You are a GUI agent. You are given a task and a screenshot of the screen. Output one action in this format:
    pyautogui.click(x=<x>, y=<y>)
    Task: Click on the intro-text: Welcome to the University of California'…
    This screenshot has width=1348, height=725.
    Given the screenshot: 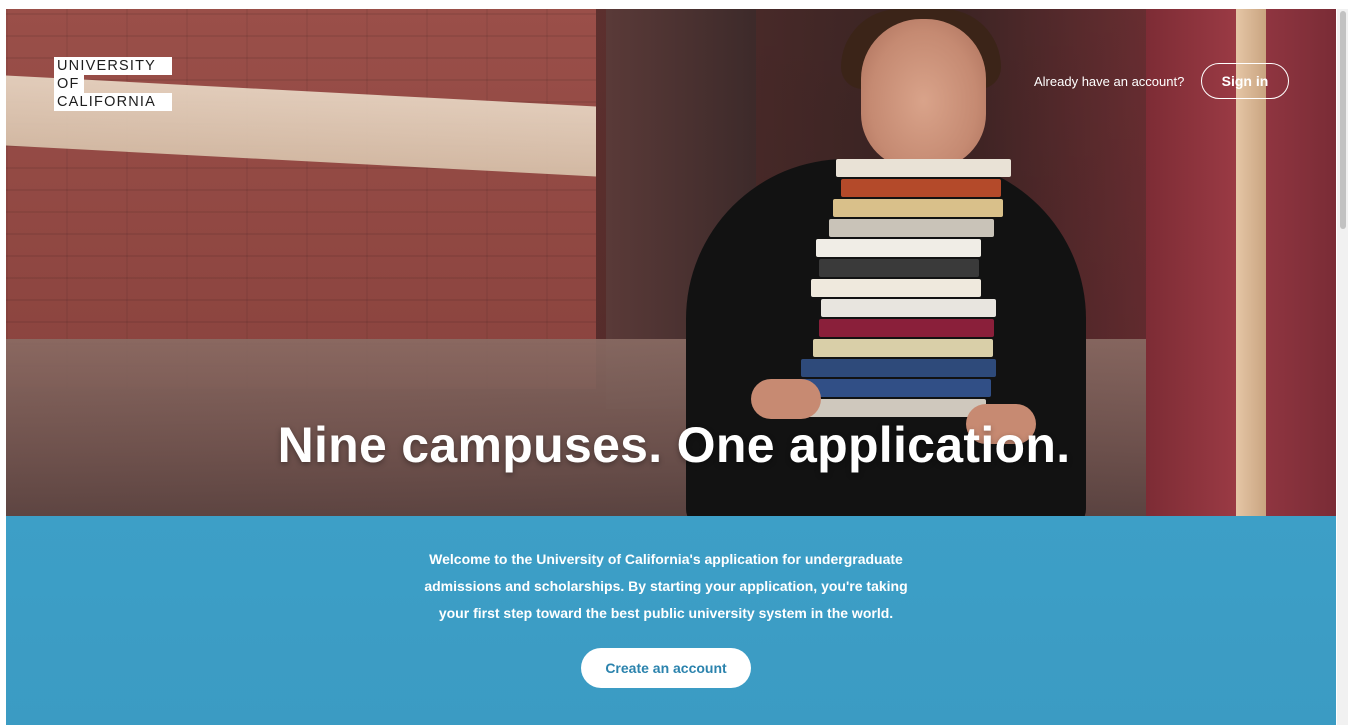 What is the action you would take?
    pyautogui.click(x=666, y=586)
    